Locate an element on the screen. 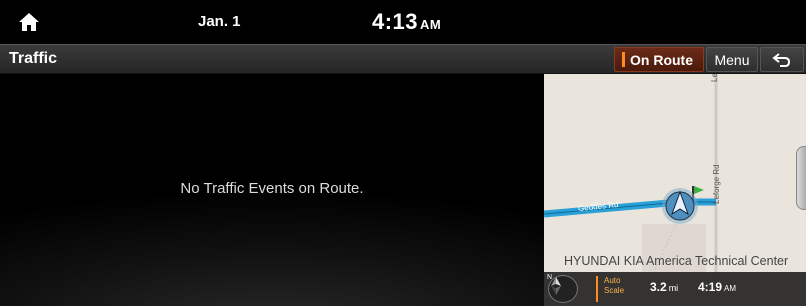 The image size is (806, 306). compass-button: N is located at coordinates (562, 288).